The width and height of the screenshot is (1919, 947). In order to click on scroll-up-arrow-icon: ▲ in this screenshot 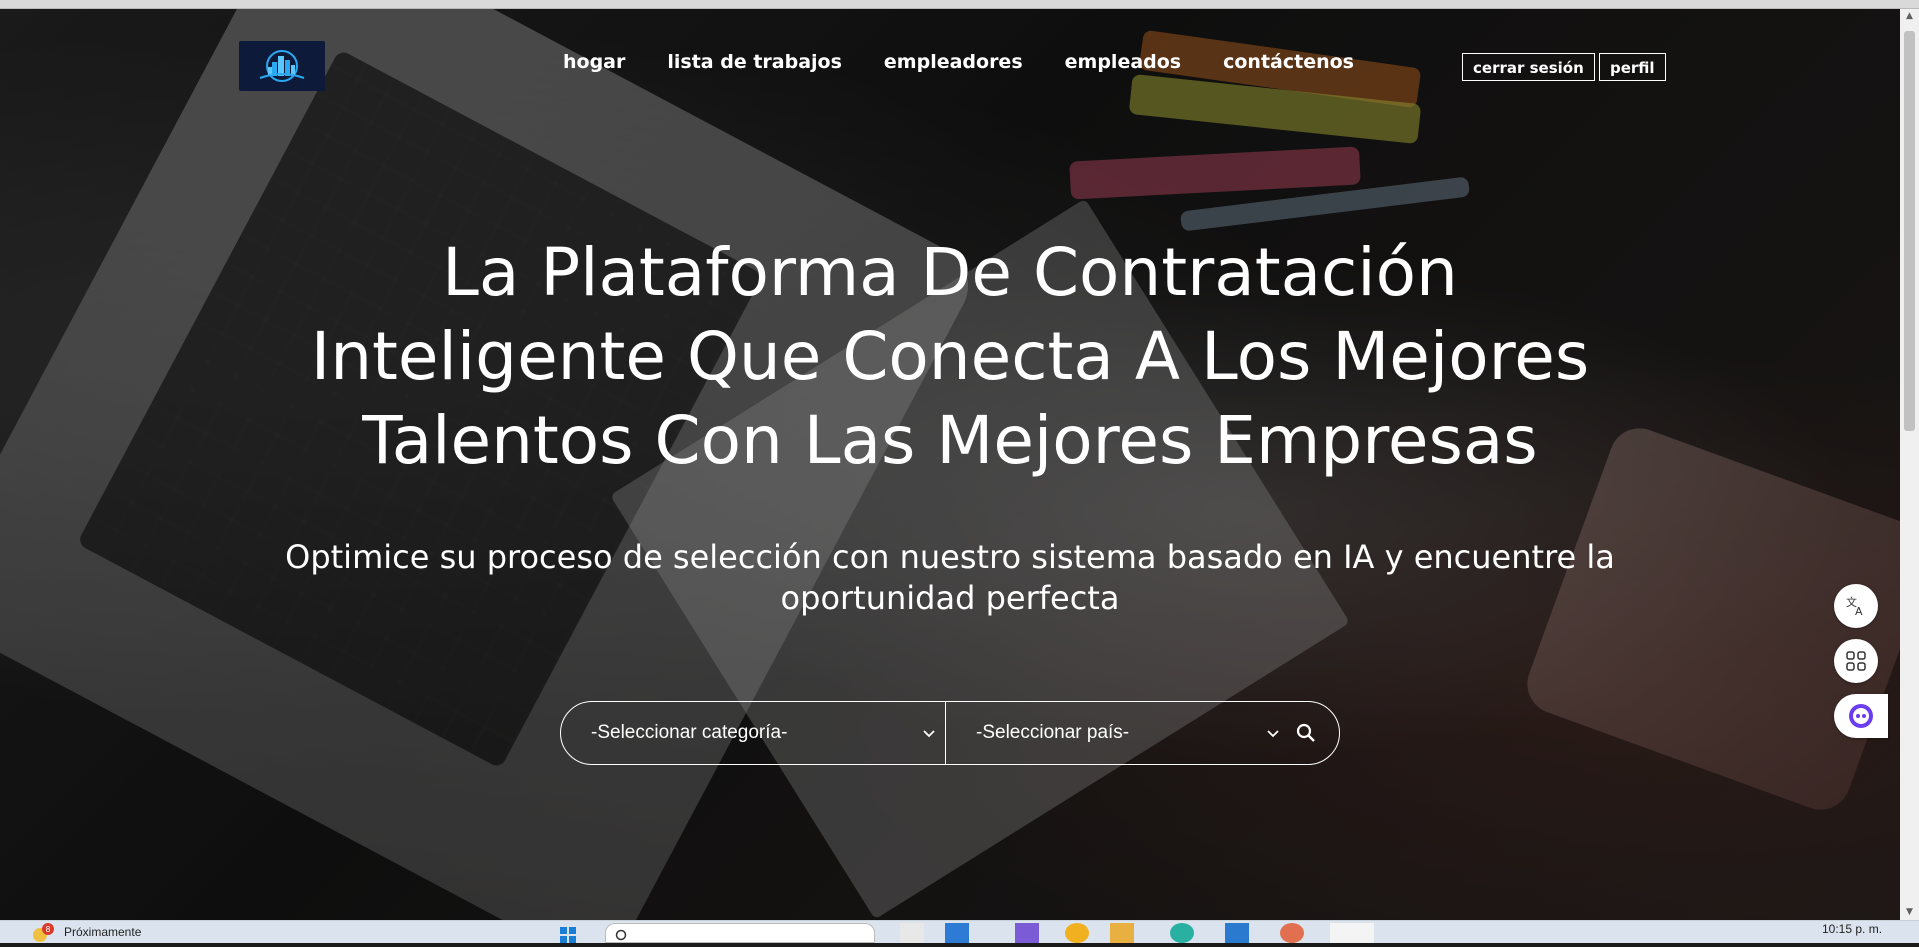, I will do `click(1909, 16)`.